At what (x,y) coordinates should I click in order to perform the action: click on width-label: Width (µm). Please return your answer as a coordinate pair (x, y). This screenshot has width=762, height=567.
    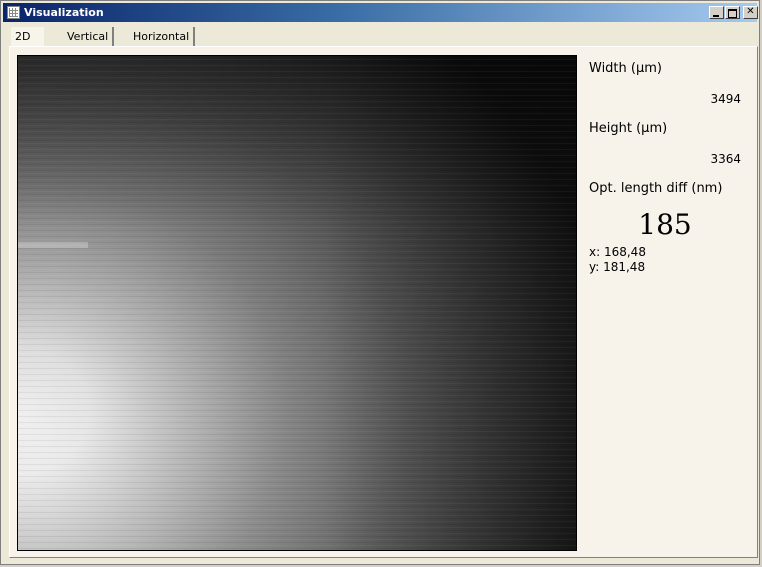
    Looking at the image, I should click on (625, 68).